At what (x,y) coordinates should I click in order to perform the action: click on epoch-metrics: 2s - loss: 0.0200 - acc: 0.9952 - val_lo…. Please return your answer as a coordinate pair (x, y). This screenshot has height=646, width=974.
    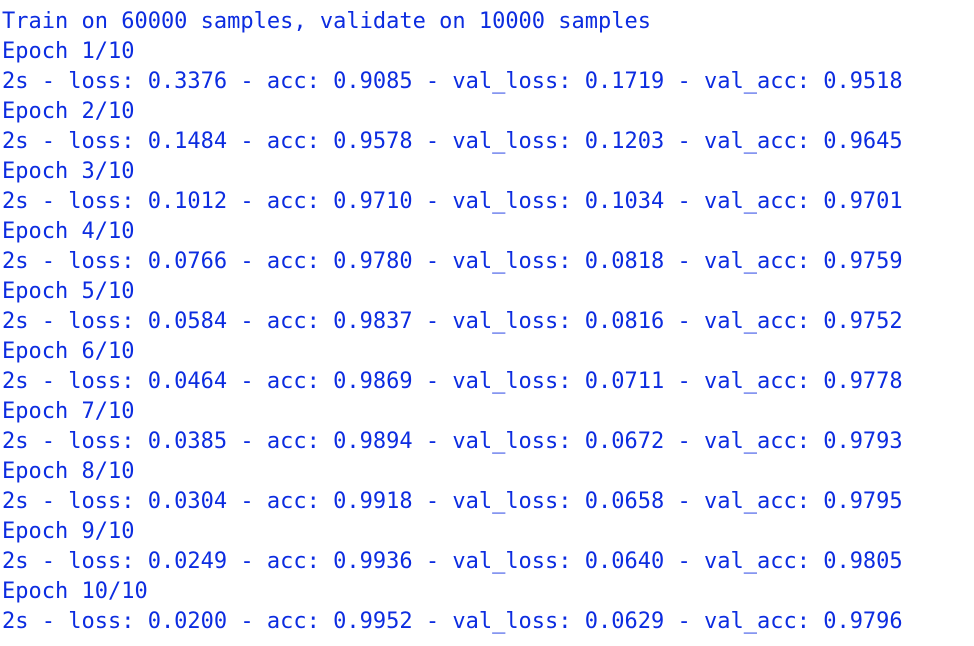
    Looking at the image, I should click on (452, 621).